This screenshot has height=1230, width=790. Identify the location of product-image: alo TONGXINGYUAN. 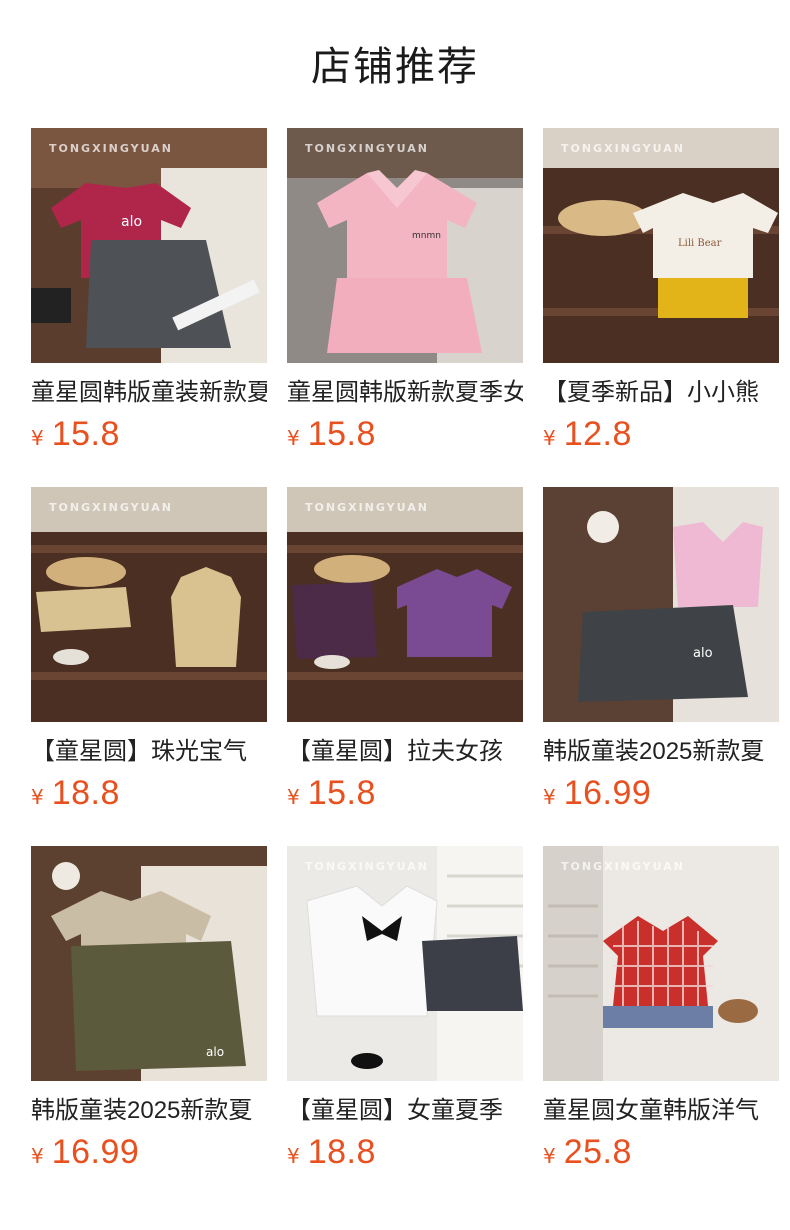
(149, 245).